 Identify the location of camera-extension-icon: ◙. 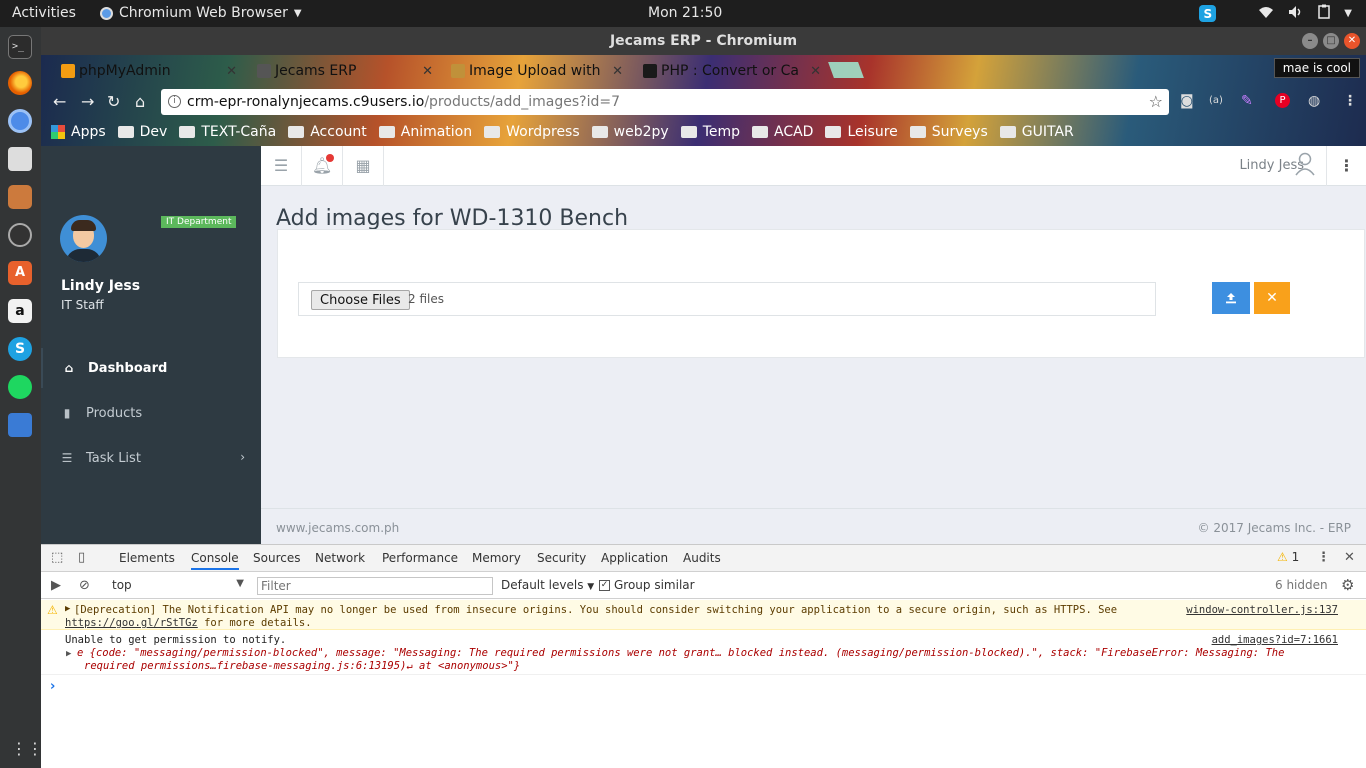
(1187, 101).